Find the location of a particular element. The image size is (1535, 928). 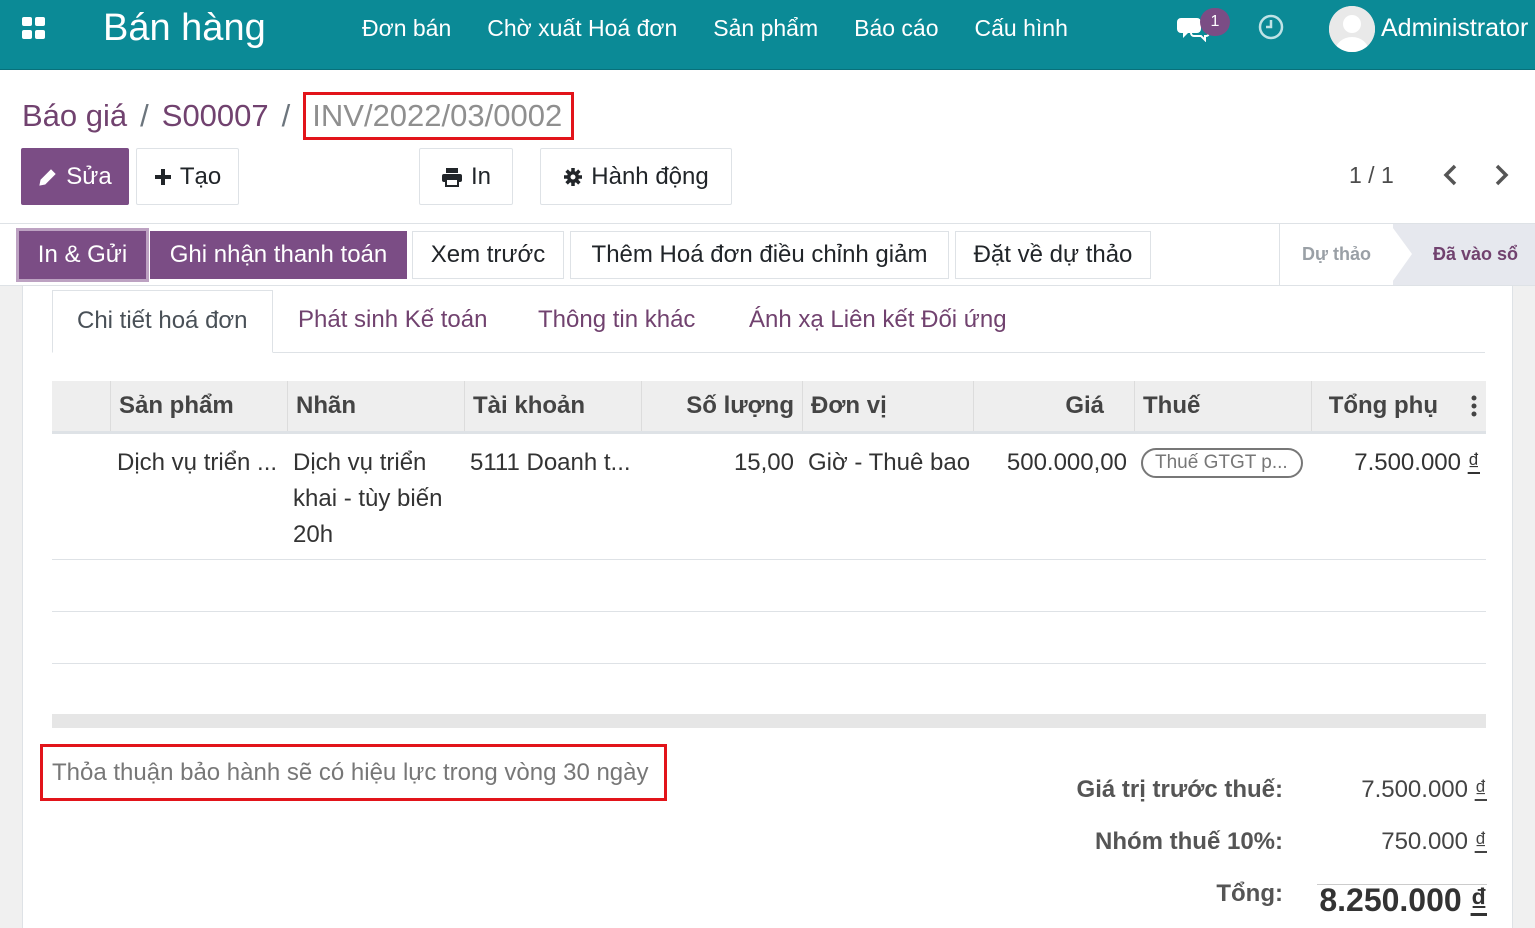

column-header-uom: Đơn vị is located at coordinates (887, 406).